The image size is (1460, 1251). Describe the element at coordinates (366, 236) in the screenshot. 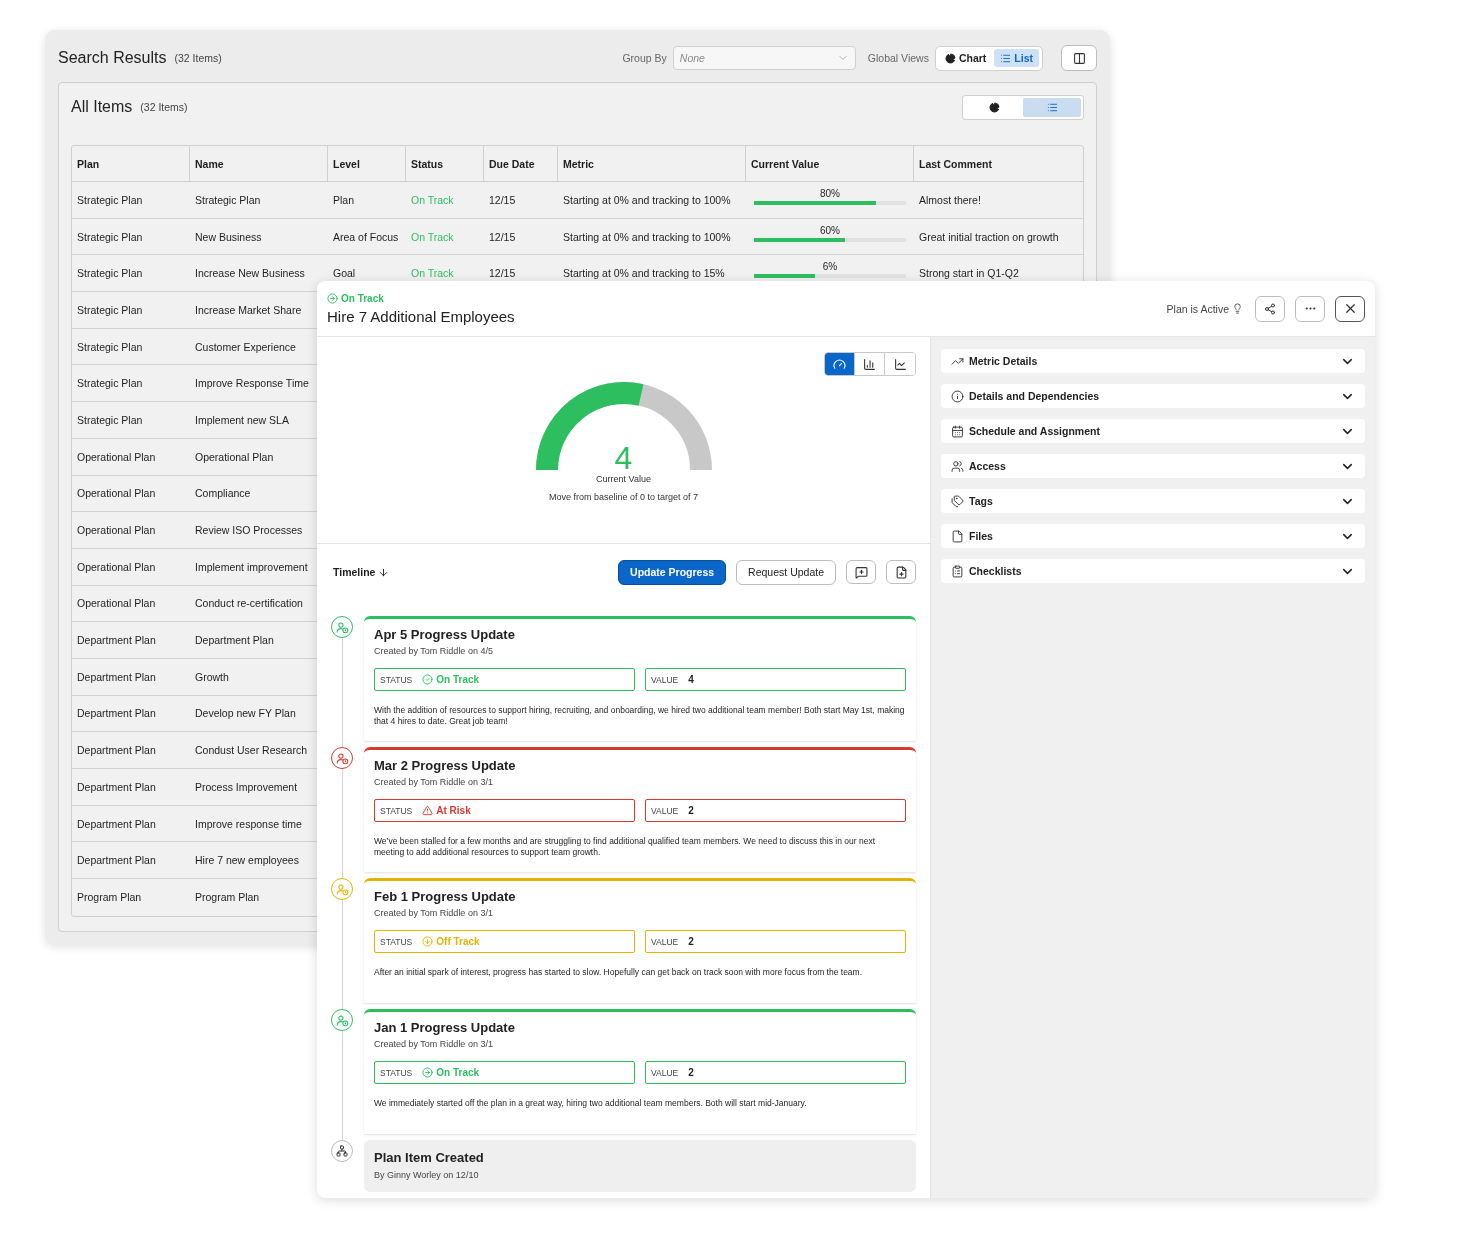

I see `table-cell-text: Area of Focus` at that location.